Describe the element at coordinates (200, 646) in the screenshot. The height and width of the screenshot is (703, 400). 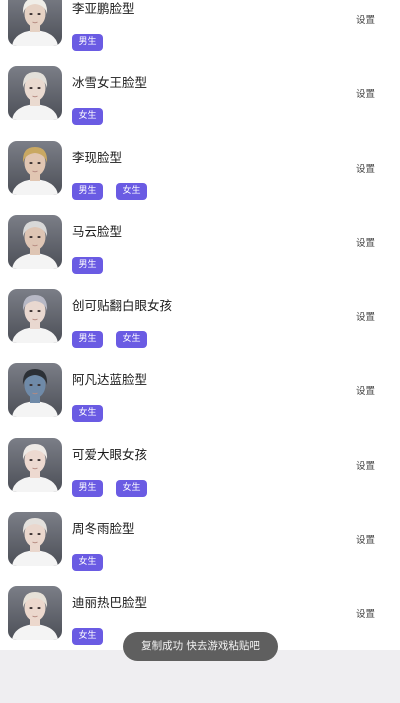
I see `toast-message: 复制成功 快去游戏粘贴吧` at that location.